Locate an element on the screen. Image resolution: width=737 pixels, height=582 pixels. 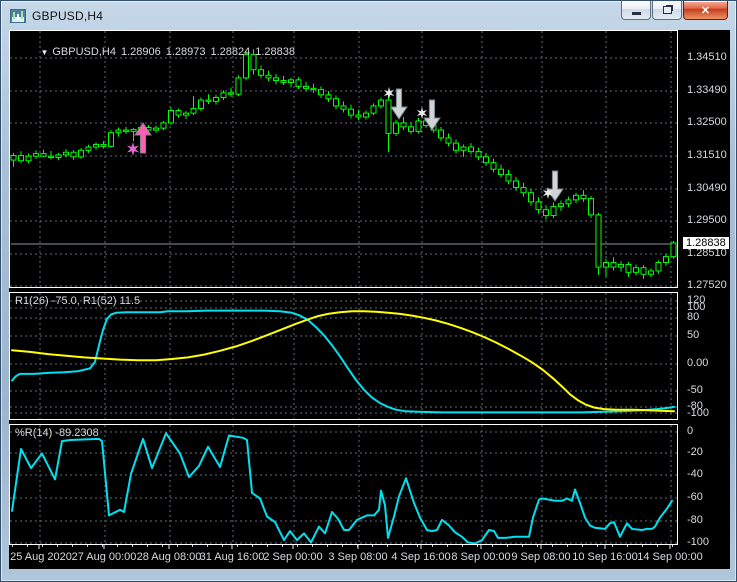
price-axis-label: 1.32500 is located at coordinates (707, 122).